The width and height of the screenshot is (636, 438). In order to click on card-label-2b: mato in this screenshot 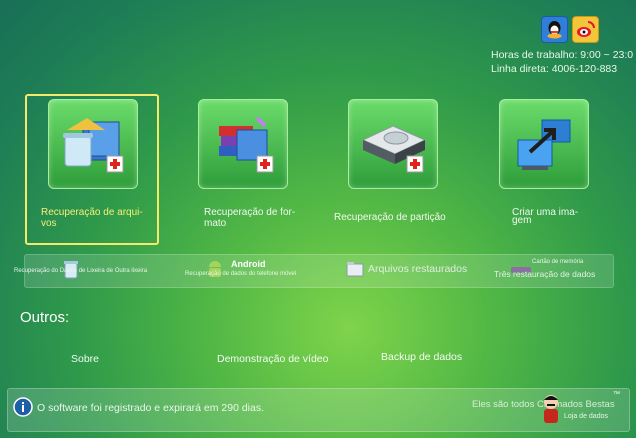, I will do `click(215, 223)`.